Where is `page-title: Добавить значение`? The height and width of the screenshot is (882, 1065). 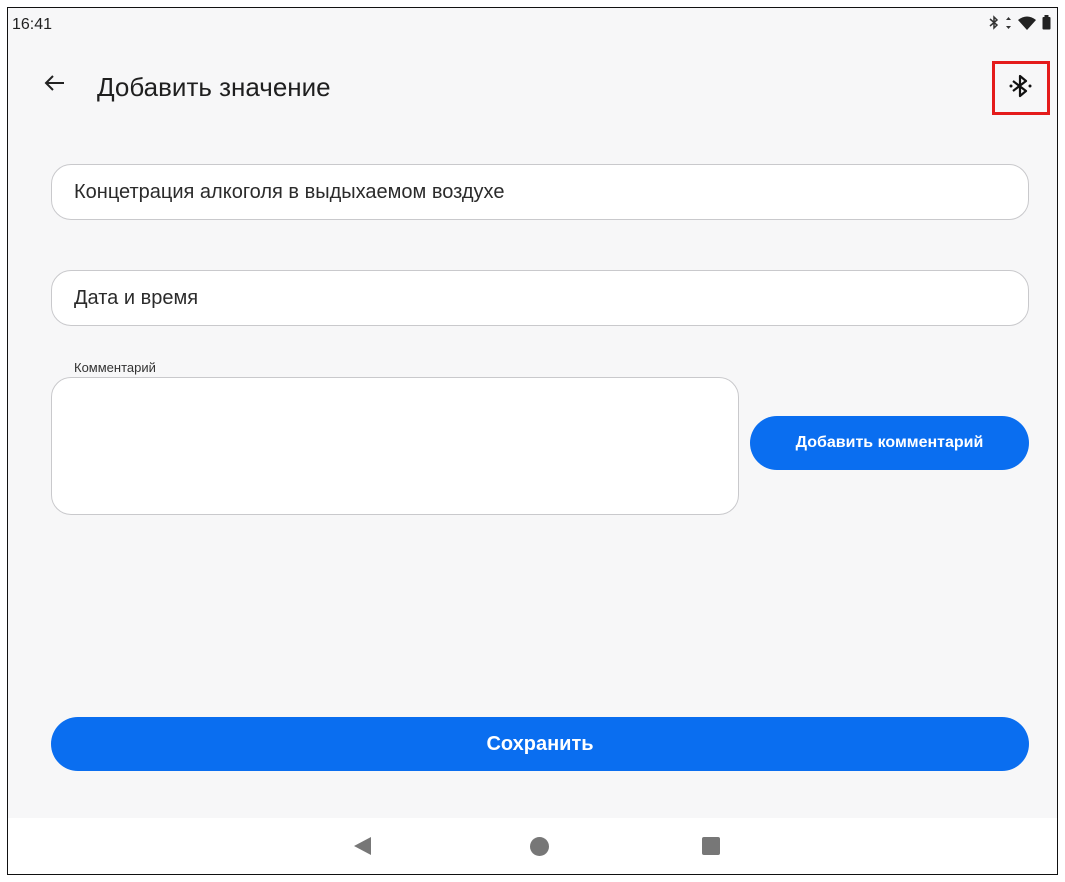
page-title: Добавить значение is located at coordinates (214, 87).